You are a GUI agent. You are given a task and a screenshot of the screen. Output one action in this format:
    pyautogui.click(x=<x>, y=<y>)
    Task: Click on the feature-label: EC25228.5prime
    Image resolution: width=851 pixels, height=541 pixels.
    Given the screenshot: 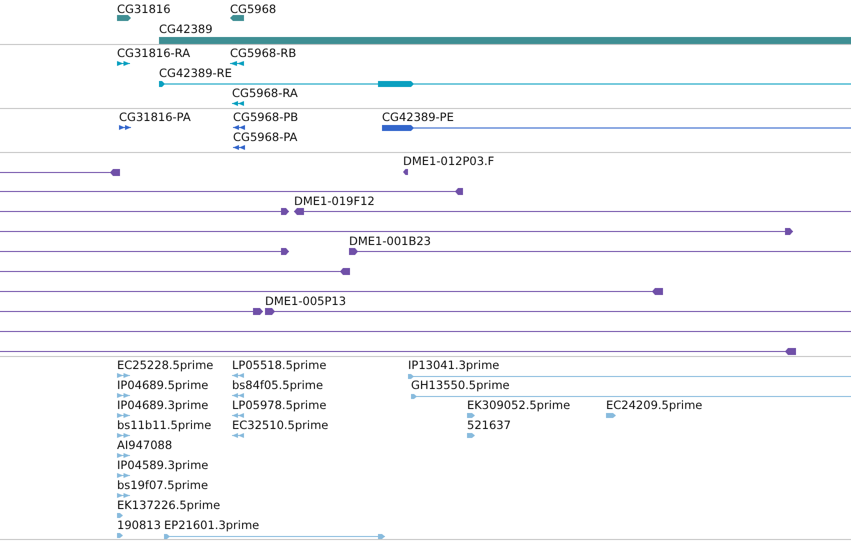 What is the action you would take?
    pyautogui.click(x=165, y=365)
    